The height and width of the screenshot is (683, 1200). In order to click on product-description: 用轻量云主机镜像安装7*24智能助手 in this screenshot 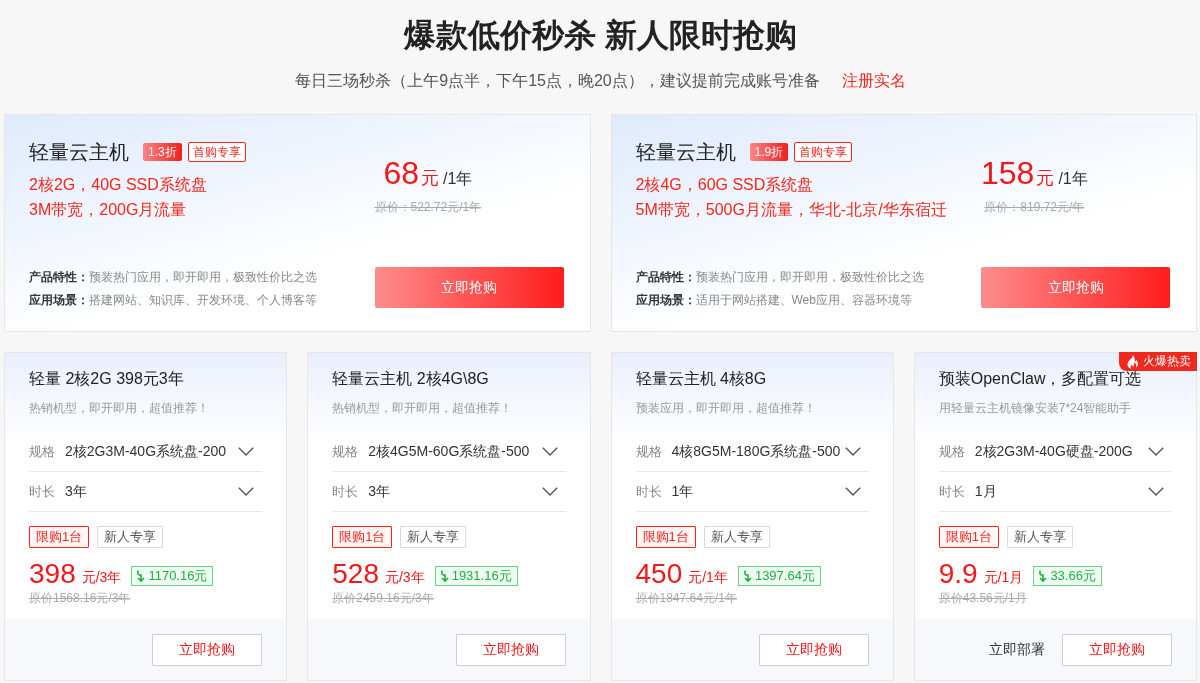, I will do `click(1035, 408)`.